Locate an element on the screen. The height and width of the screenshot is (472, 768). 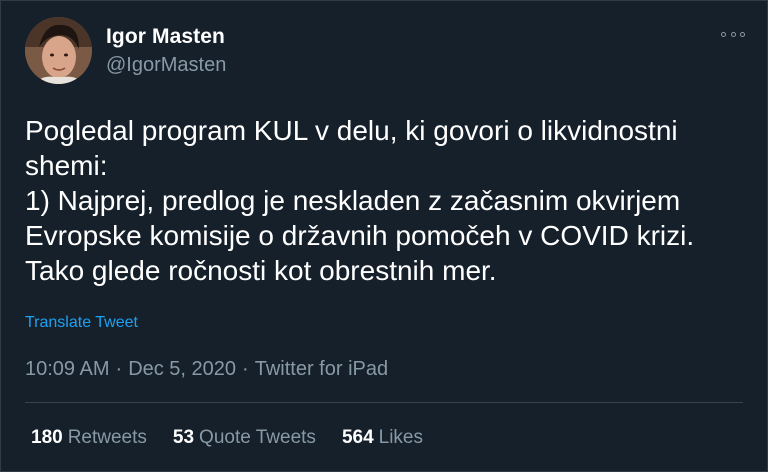
retweets-stat: 180 Retweets is located at coordinates (89, 438).